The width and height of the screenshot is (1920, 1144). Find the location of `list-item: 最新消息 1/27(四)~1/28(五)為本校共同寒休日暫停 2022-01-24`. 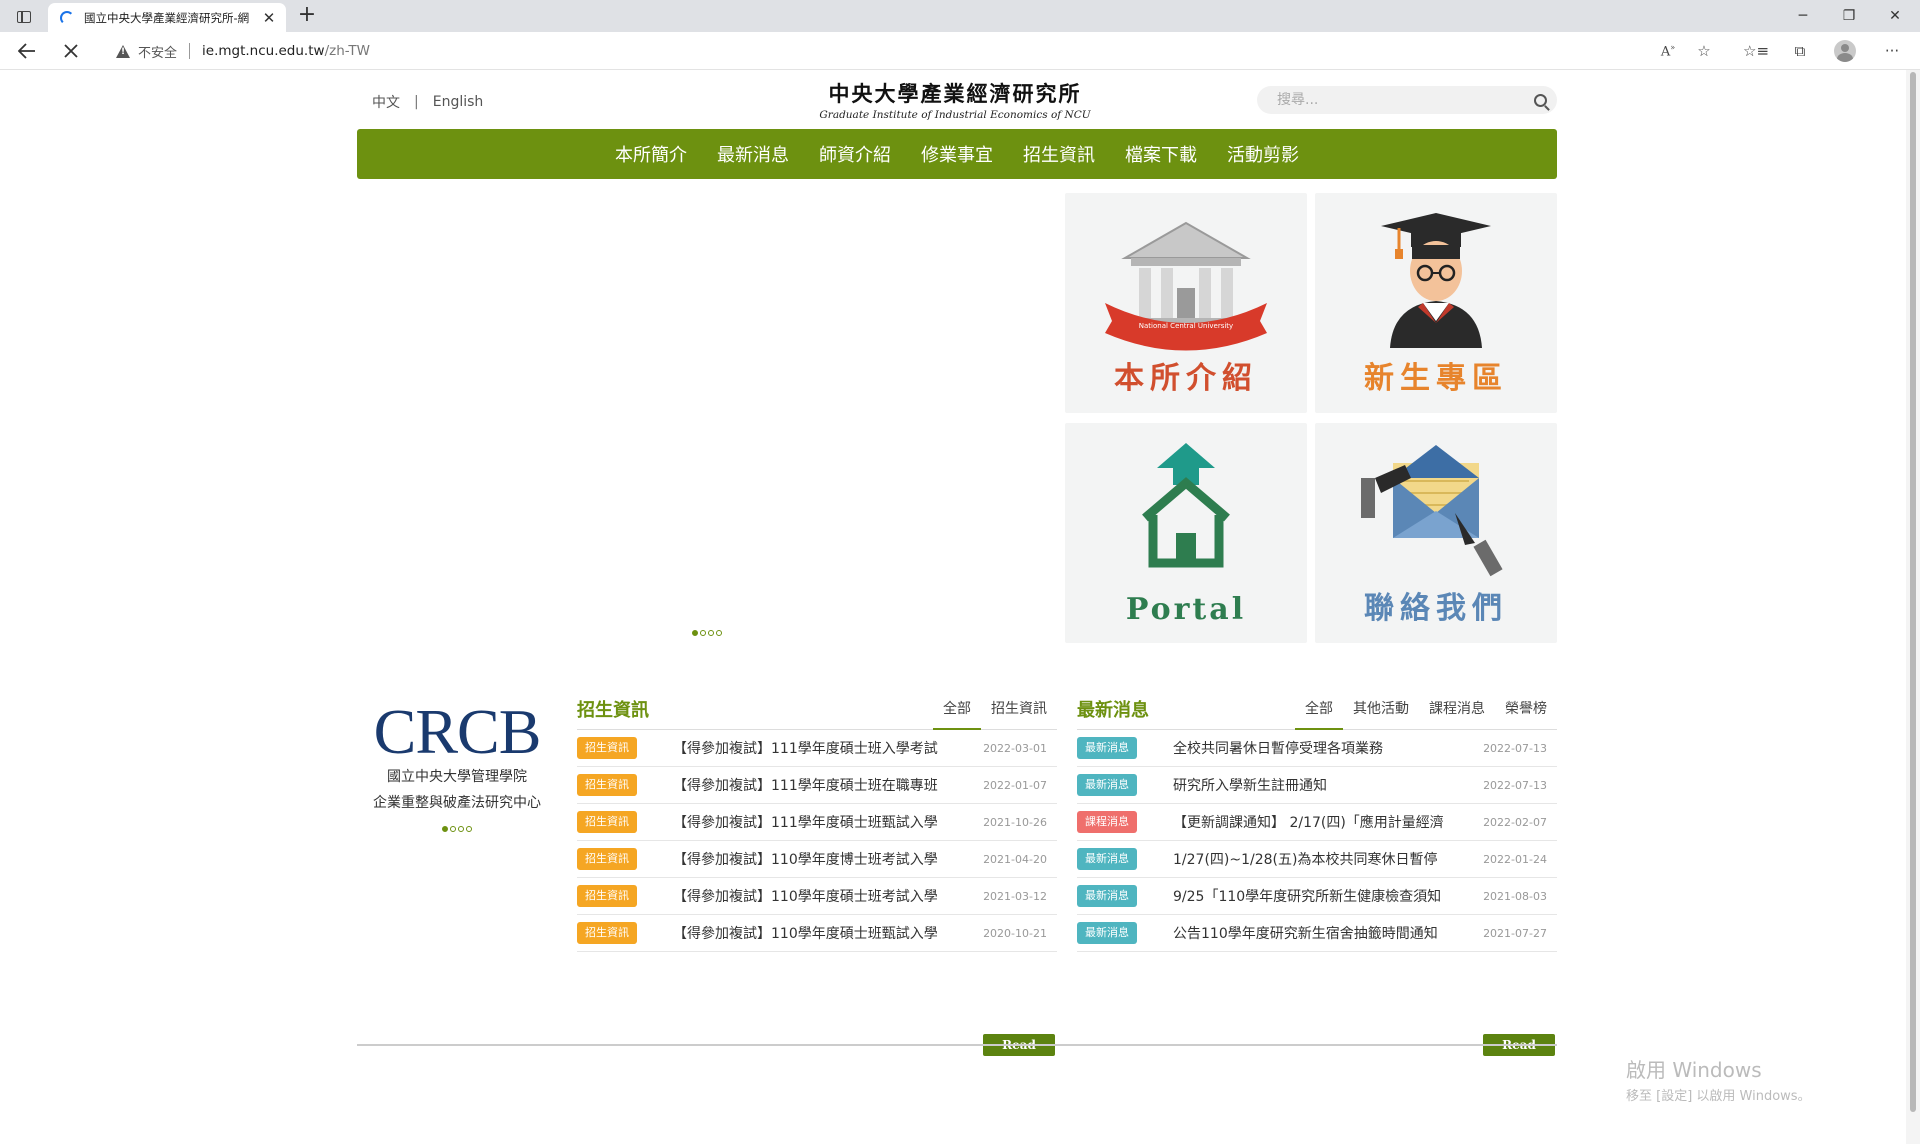

list-item: 最新消息 1/27(四)~1/28(五)為本校共同寒休日暫停 2022-01-24 is located at coordinates (1317, 859).